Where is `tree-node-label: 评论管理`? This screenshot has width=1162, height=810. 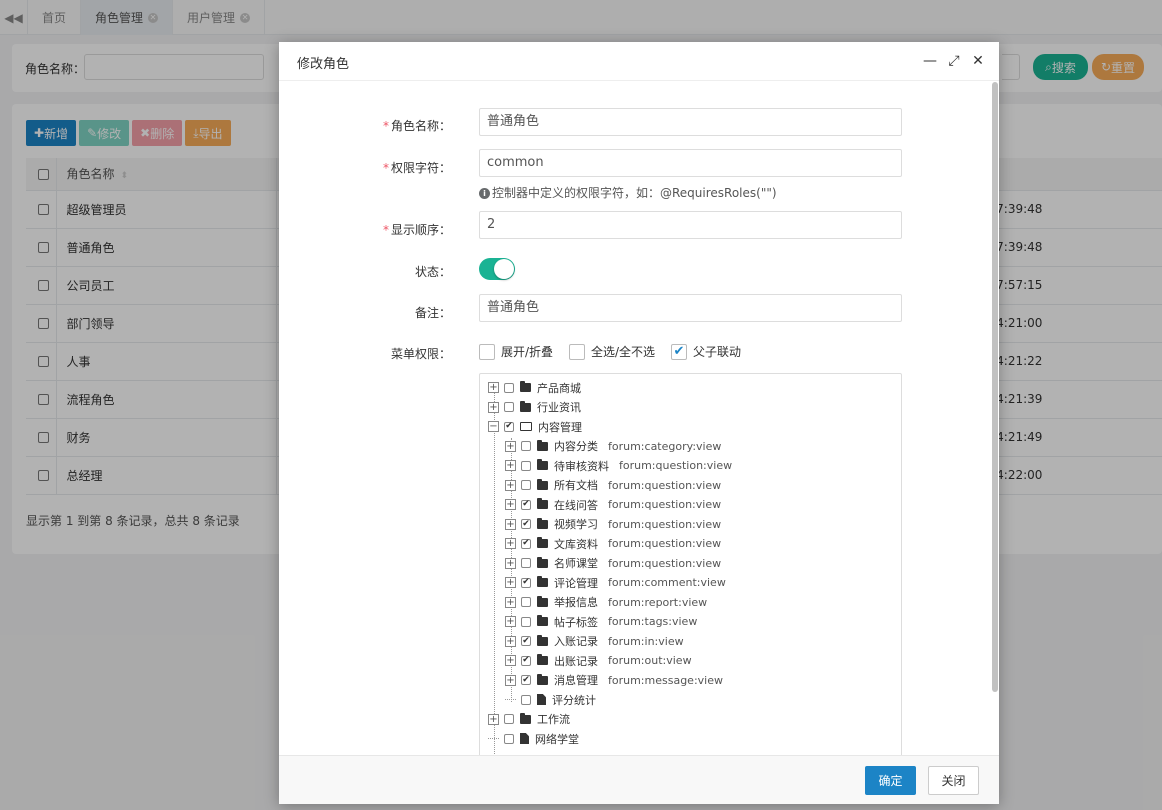 tree-node-label: 评论管理 is located at coordinates (576, 583).